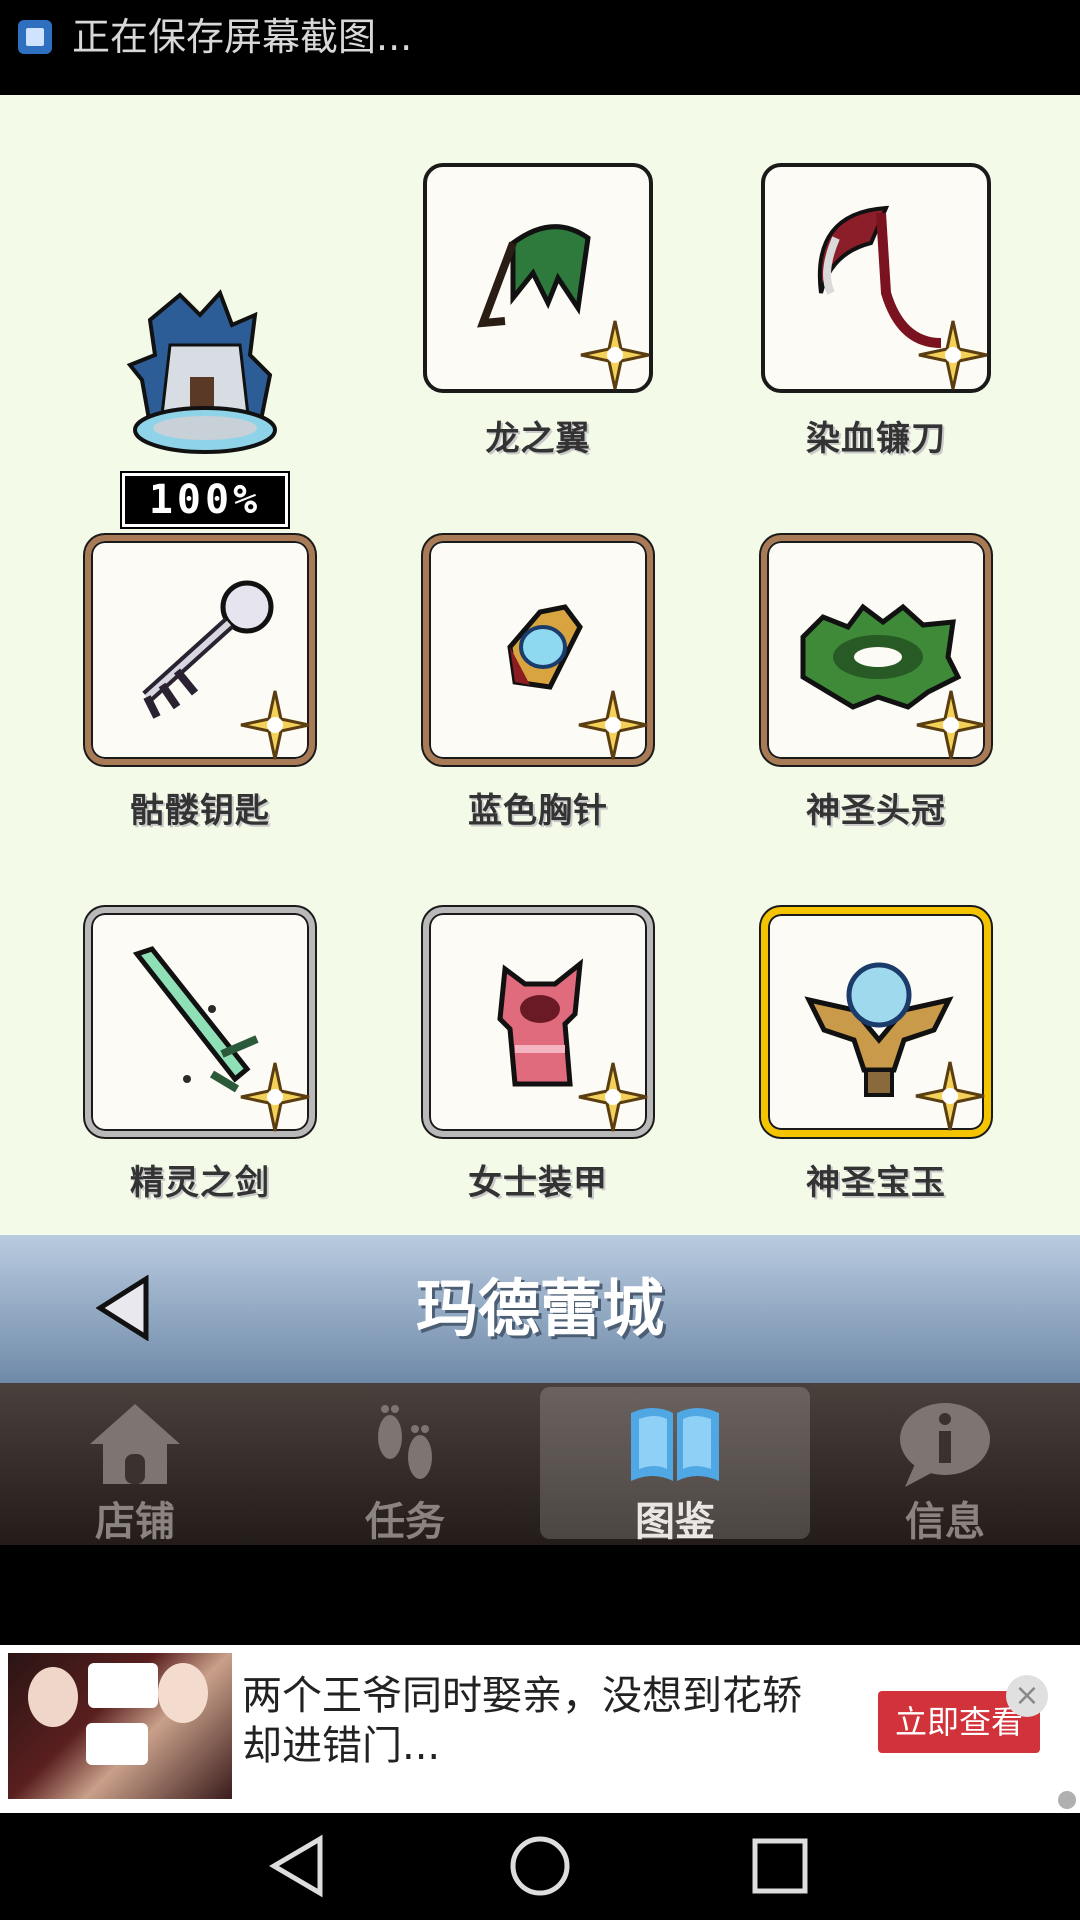 Image resolution: width=1080 pixels, height=1920 pixels. Describe the element at coordinates (201, 371) in the screenshot. I see `castle-crystal-icon` at that location.